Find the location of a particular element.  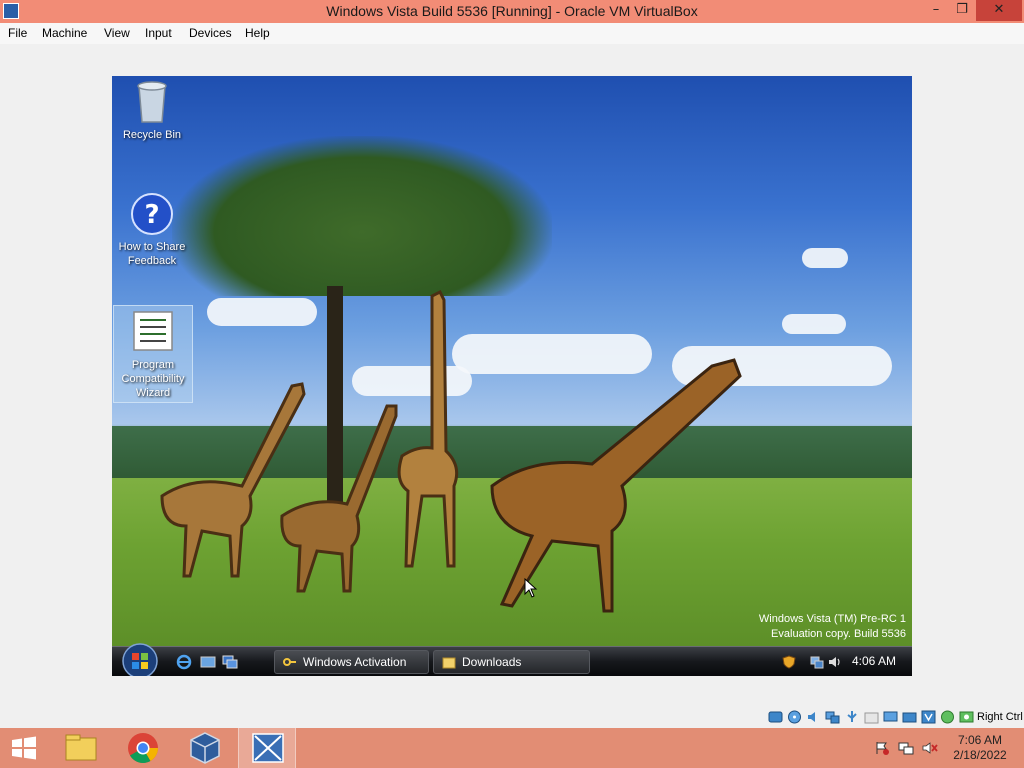

mouse-cursor-icon is located at coordinates (531, 588).